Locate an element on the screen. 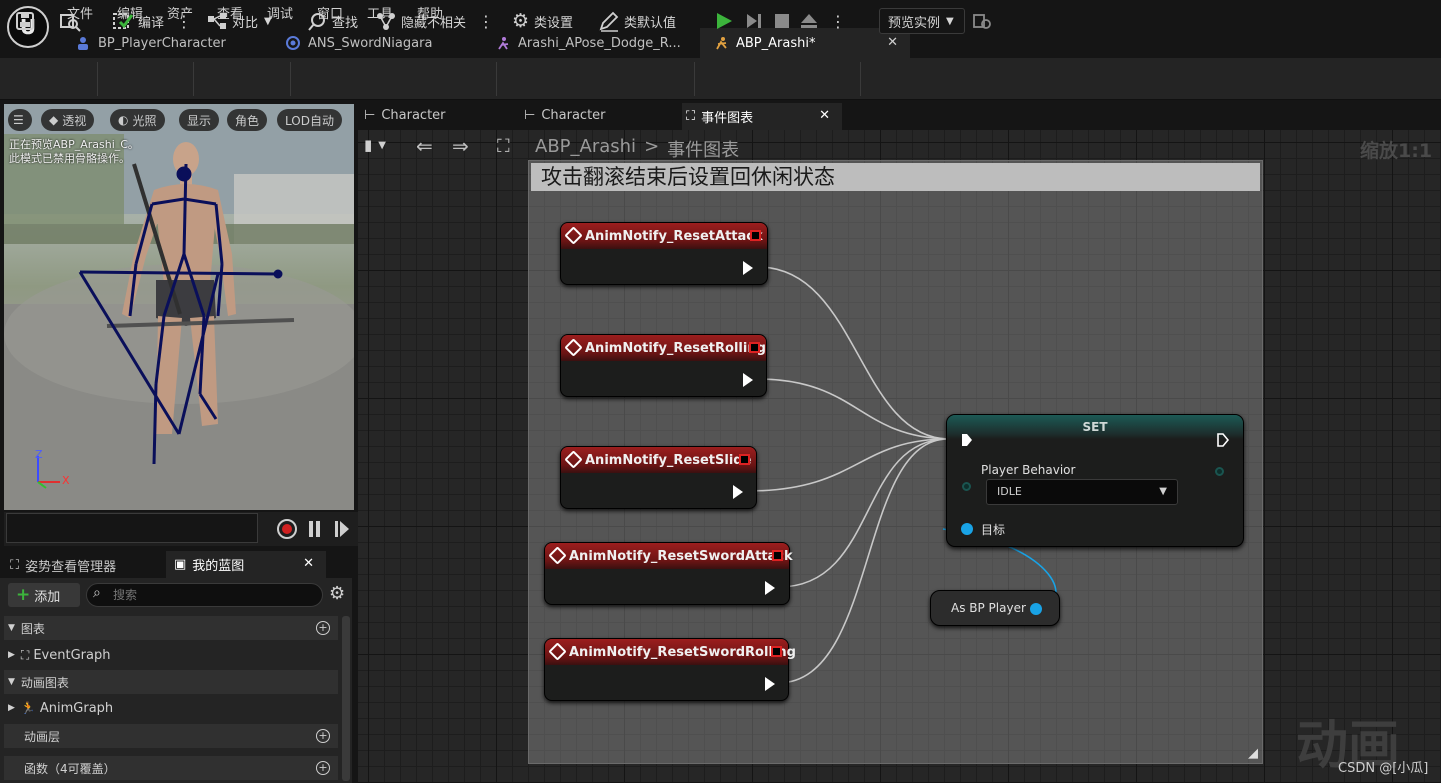 The width and height of the screenshot is (1441, 783). compile-button: 编译 ⋮ is located at coordinates (152, 21).